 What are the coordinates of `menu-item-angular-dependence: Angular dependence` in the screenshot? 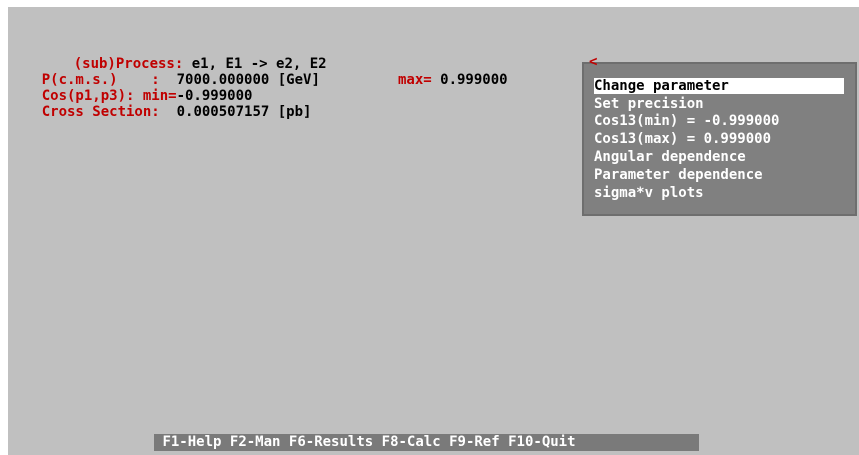 It's located at (670, 157).